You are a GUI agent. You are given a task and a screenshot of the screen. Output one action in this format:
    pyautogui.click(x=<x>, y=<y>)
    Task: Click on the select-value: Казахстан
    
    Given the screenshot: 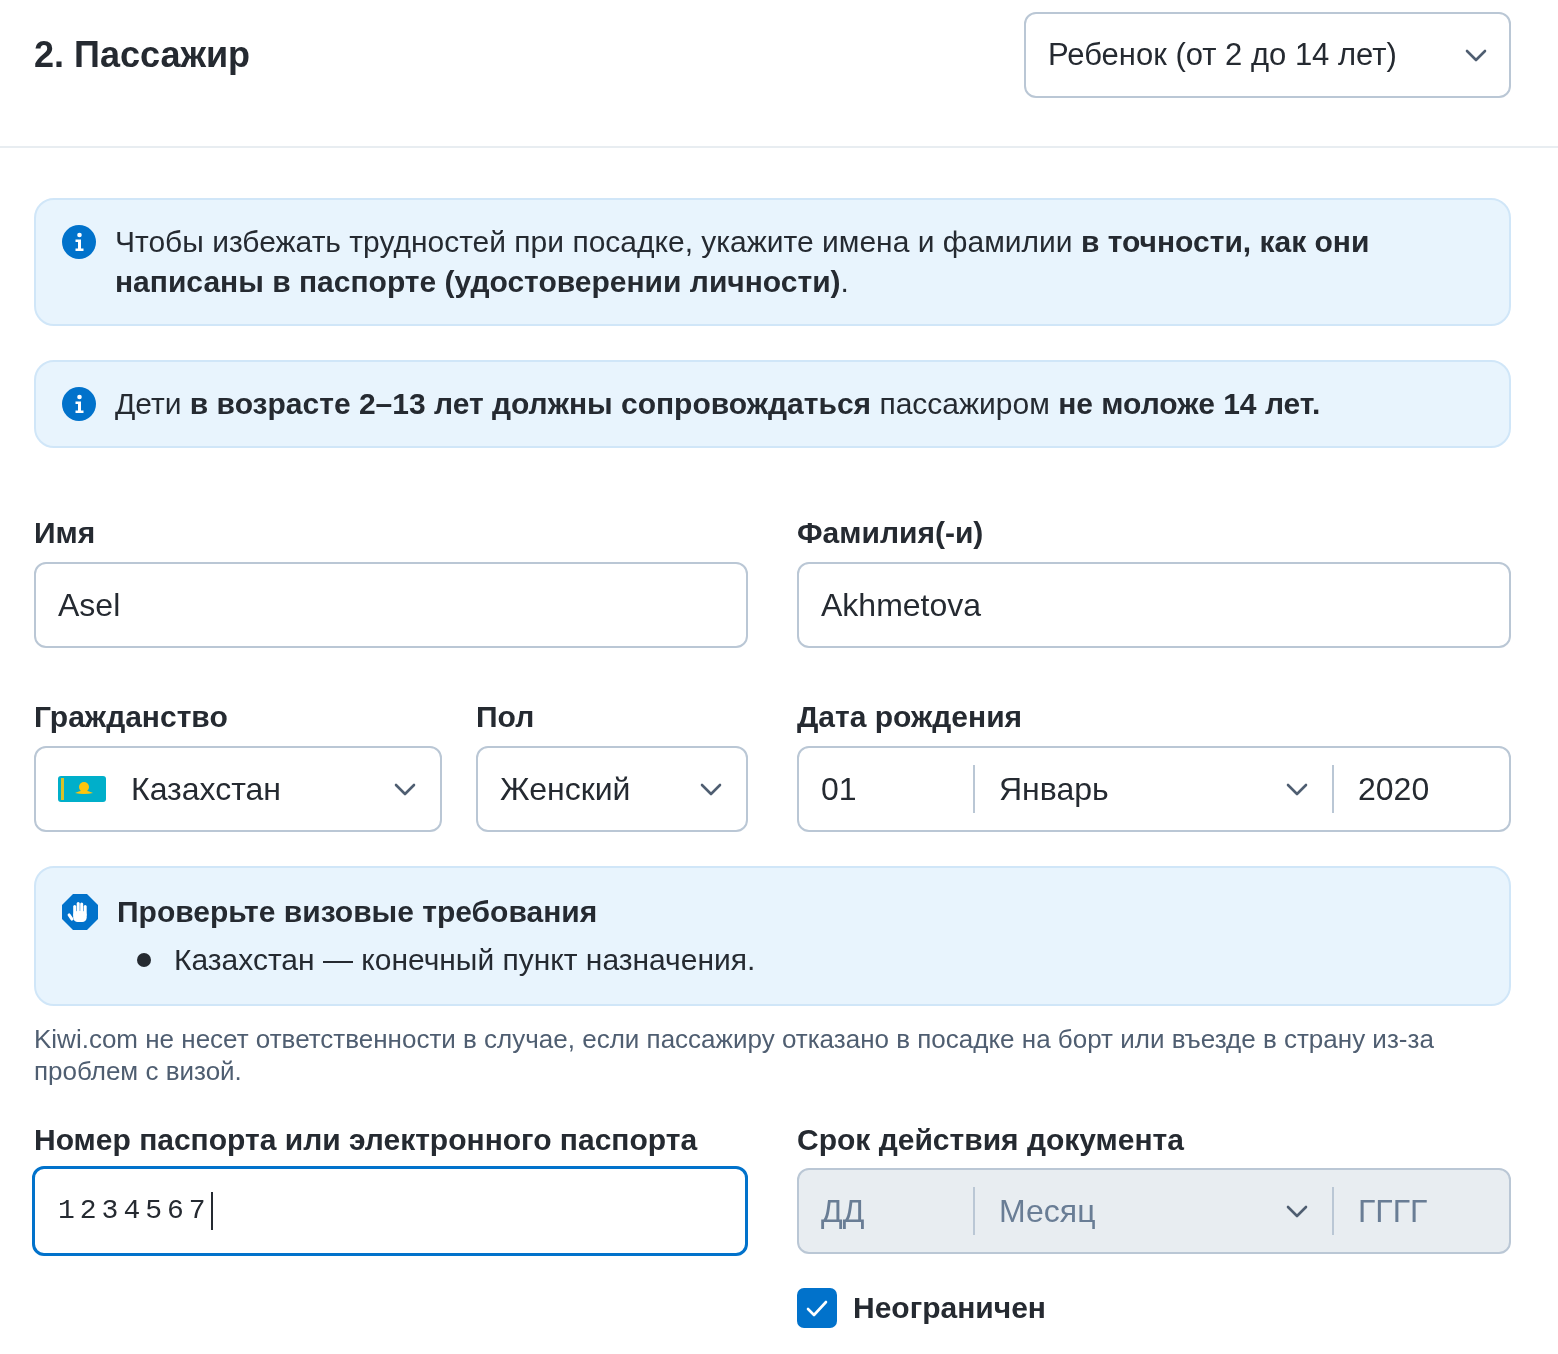 What is the action you would take?
    pyautogui.click(x=206, y=789)
    